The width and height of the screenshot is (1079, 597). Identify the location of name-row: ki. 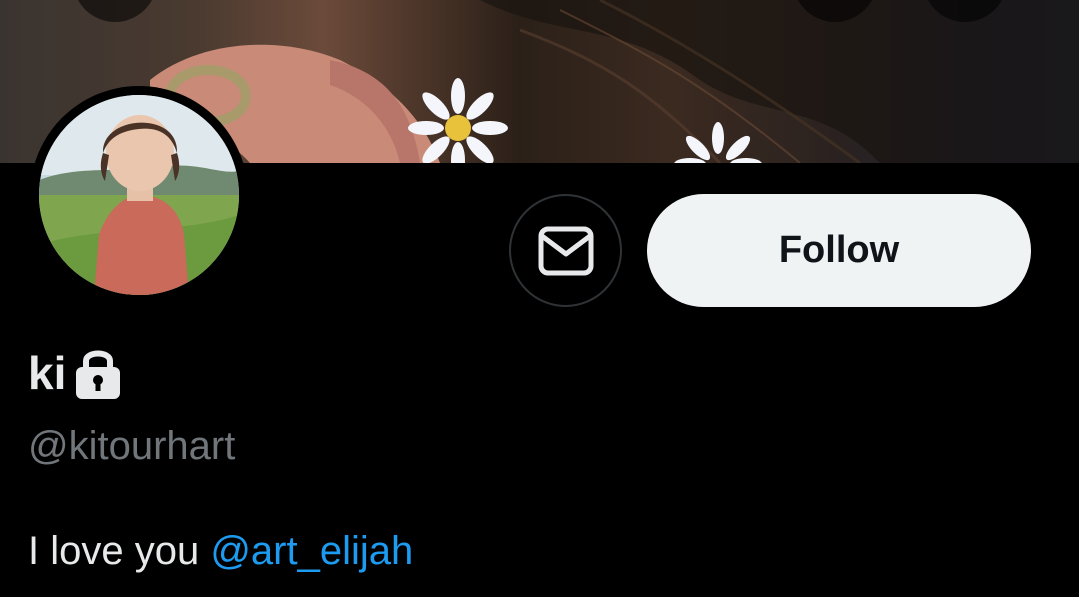
(75, 373).